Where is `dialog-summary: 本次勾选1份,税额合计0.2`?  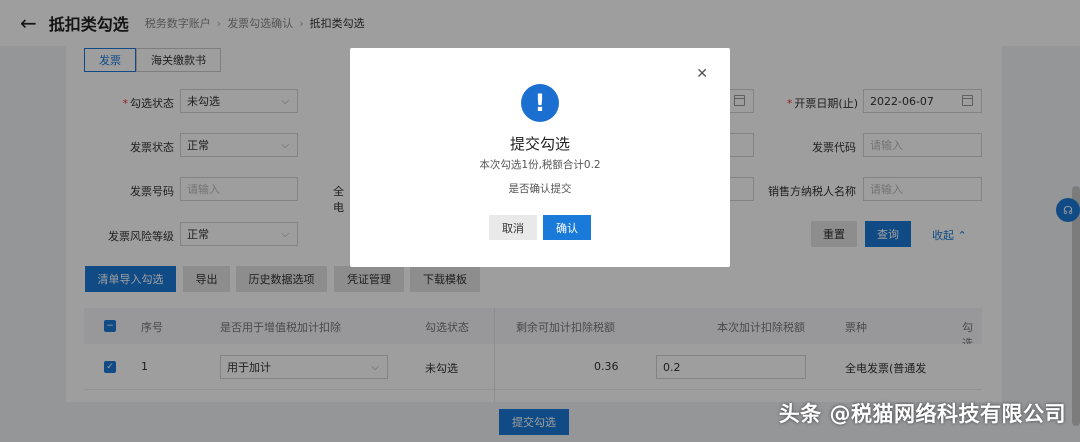 dialog-summary: 本次勾选1份,税额合计0.2 is located at coordinates (540, 165).